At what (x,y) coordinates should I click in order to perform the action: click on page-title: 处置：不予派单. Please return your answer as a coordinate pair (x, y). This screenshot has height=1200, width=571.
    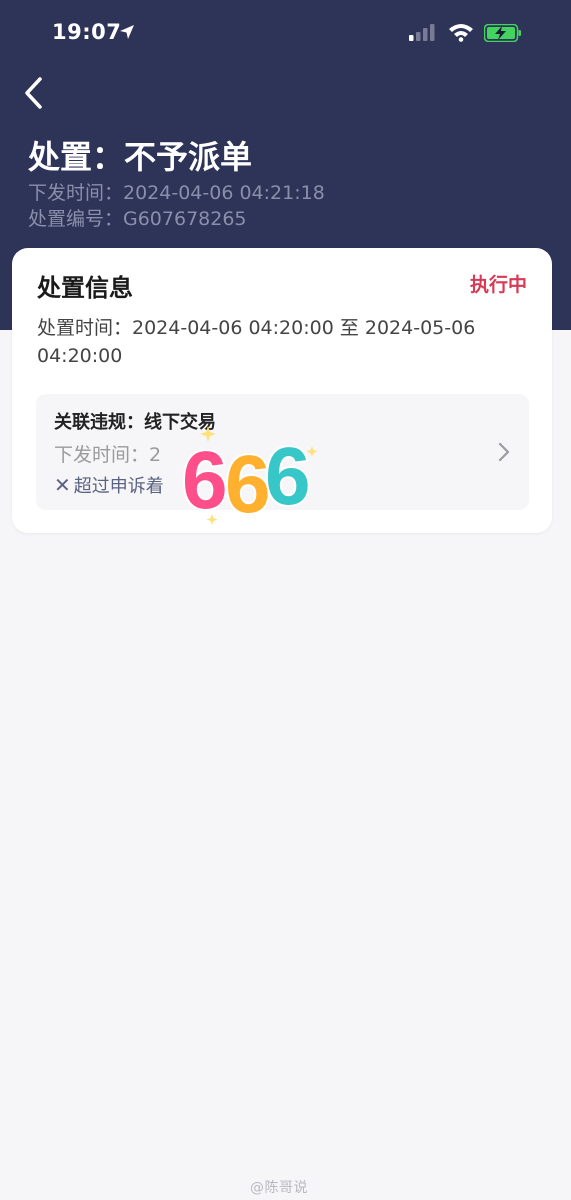
    Looking at the image, I should click on (140, 157).